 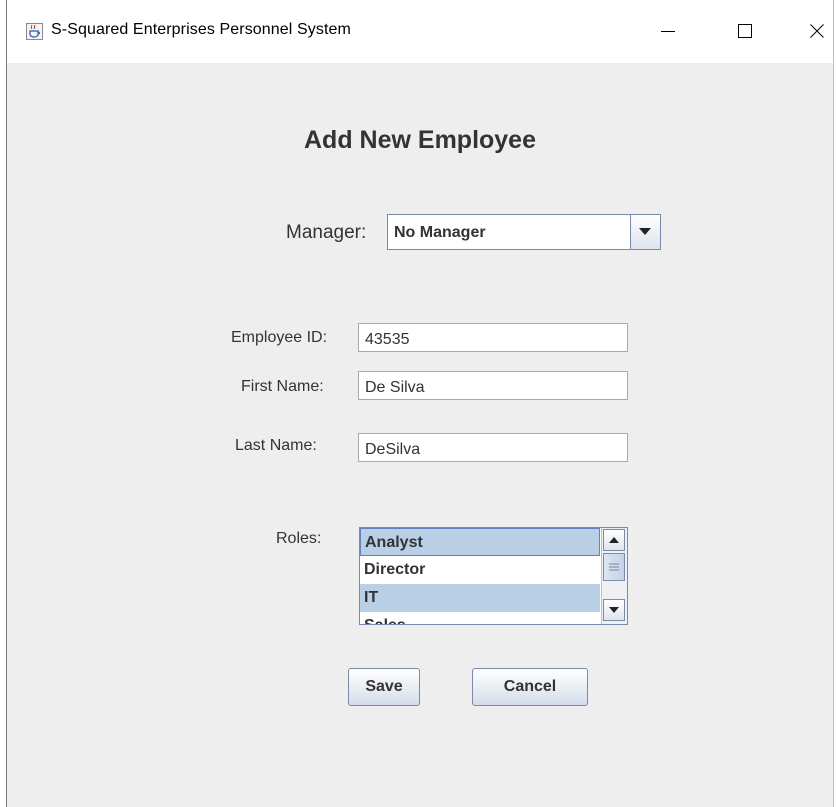 I want to click on roles-label: Roles:, so click(x=299, y=538).